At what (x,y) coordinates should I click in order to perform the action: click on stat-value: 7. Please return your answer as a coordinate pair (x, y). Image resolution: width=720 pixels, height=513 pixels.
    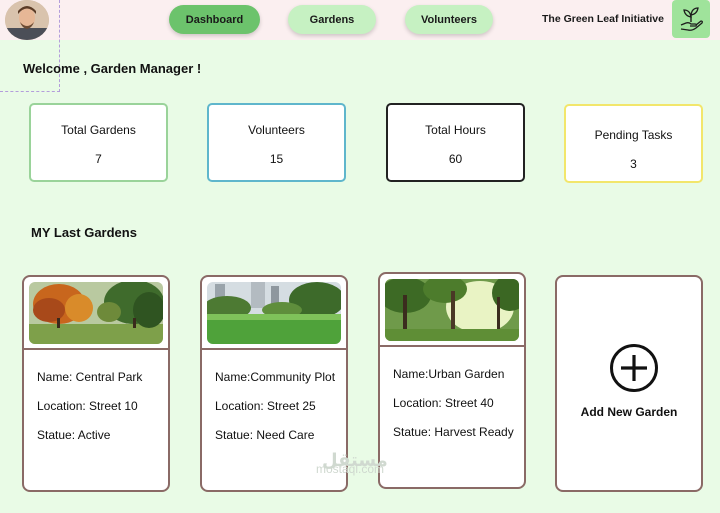
    Looking at the image, I should click on (98, 159).